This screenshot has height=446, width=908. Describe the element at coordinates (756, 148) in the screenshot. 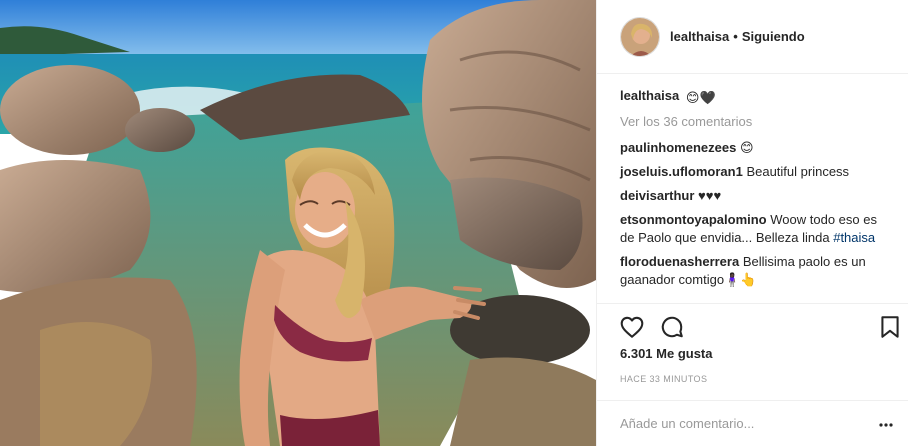

I see `comment-item: paulinhomenezees 😊` at that location.